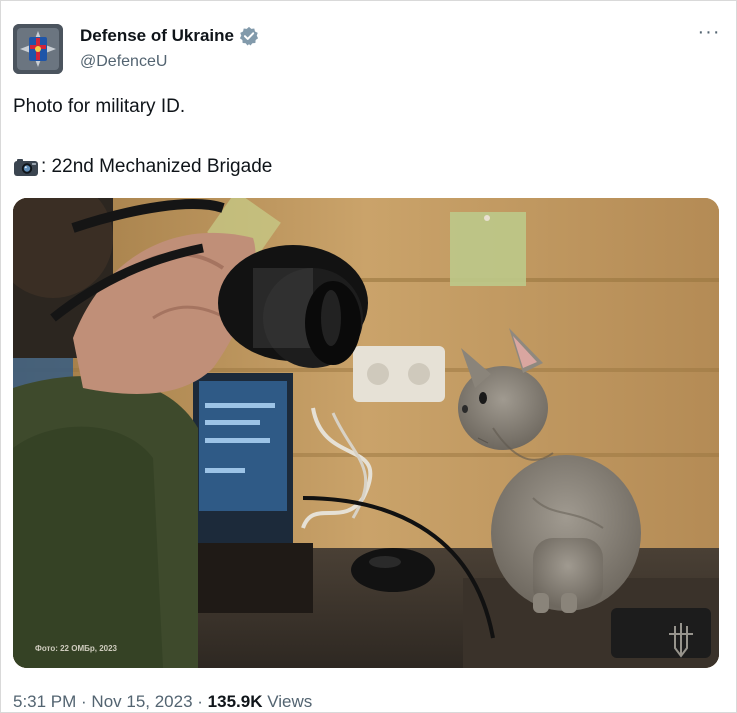 The width and height of the screenshot is (737, 713). Describe the element at coordinates (709, 34) in the screenshot. I see `more-options-button: ···` at that location.